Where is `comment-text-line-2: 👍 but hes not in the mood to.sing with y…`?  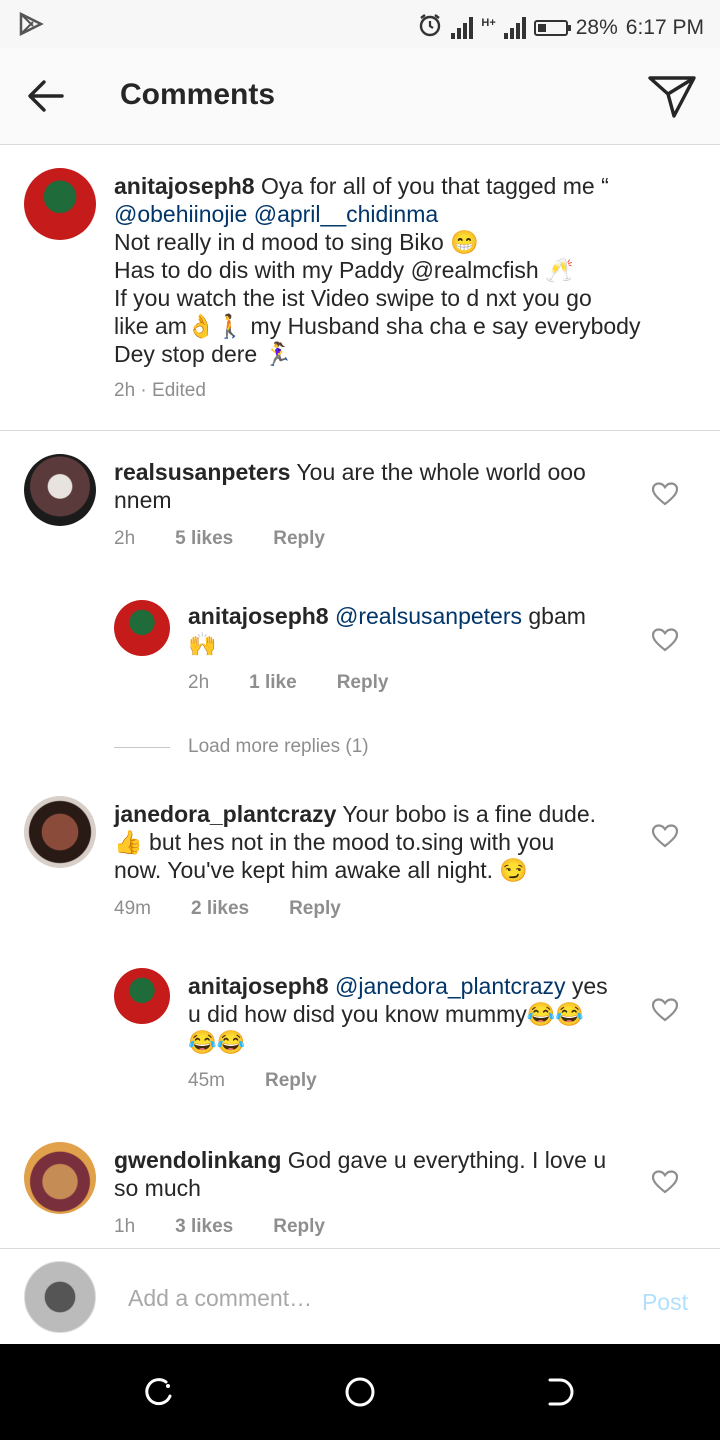
comment-text-line-2: 👍 but hes not in the mood to.sing with y… is located at coordinates (334, 842).